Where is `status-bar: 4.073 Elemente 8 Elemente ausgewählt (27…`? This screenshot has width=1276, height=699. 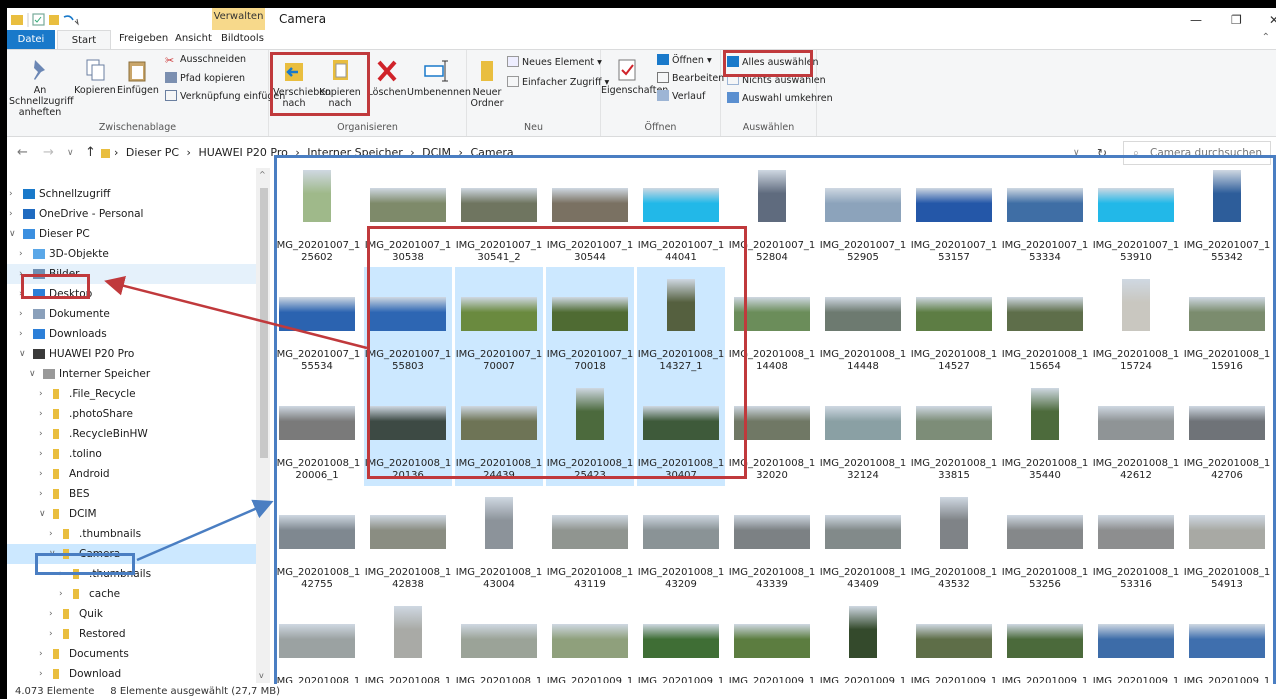
status-bar: 4.073 Elemente 8 Elemente ausgewählt (27… is located at coordinates (641, 691).